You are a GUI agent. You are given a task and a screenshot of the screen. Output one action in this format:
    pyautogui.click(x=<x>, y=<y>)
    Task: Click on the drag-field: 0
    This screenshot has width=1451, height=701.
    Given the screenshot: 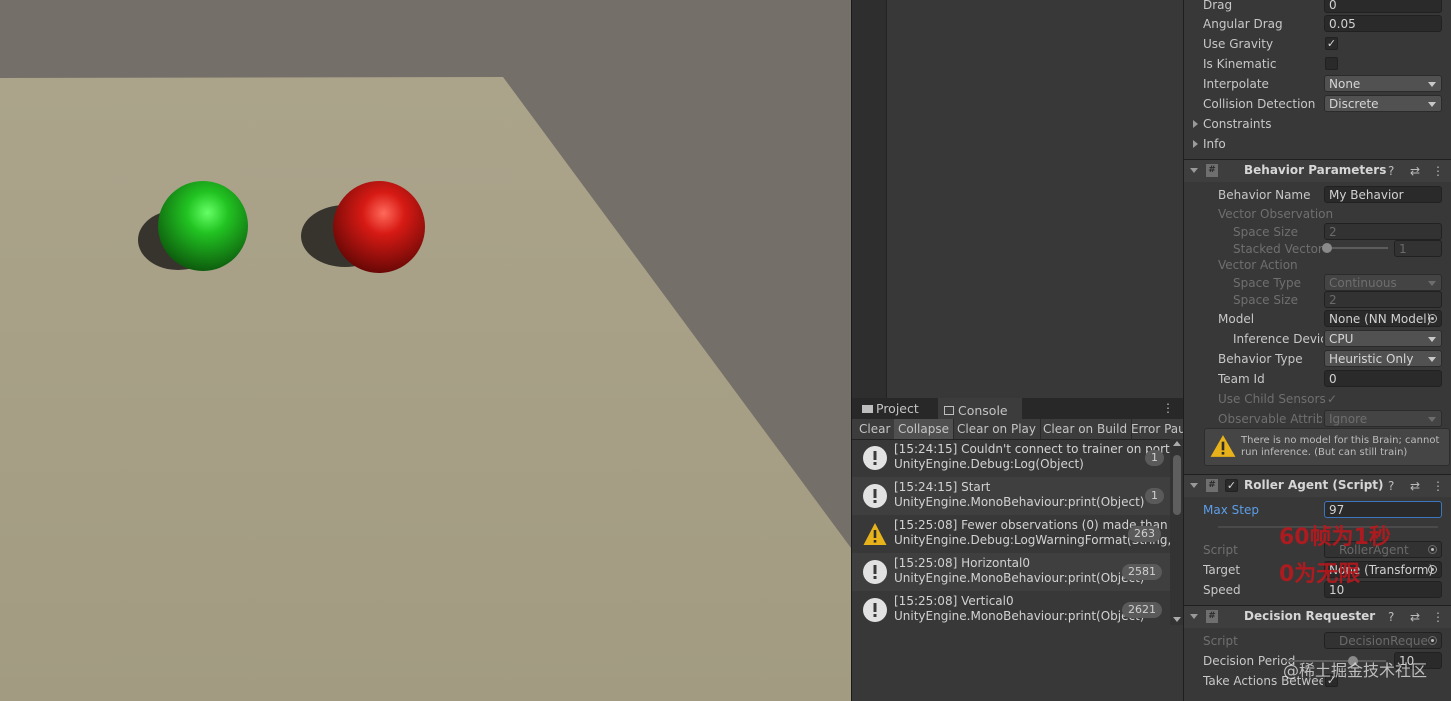 What is the action you would take?
    pyautogui.click(x=1383, y=6)
    